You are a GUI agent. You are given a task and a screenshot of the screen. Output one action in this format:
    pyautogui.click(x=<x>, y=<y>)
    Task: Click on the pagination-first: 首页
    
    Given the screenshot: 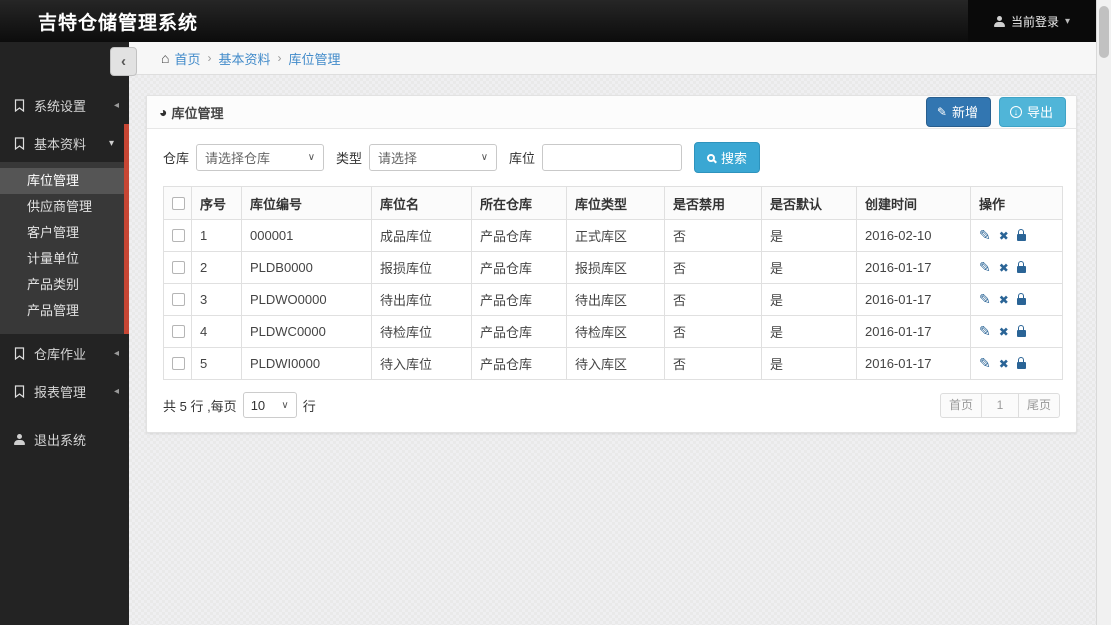 What is the action you would take?
    pyautogui.click(x=960, y=405)
    